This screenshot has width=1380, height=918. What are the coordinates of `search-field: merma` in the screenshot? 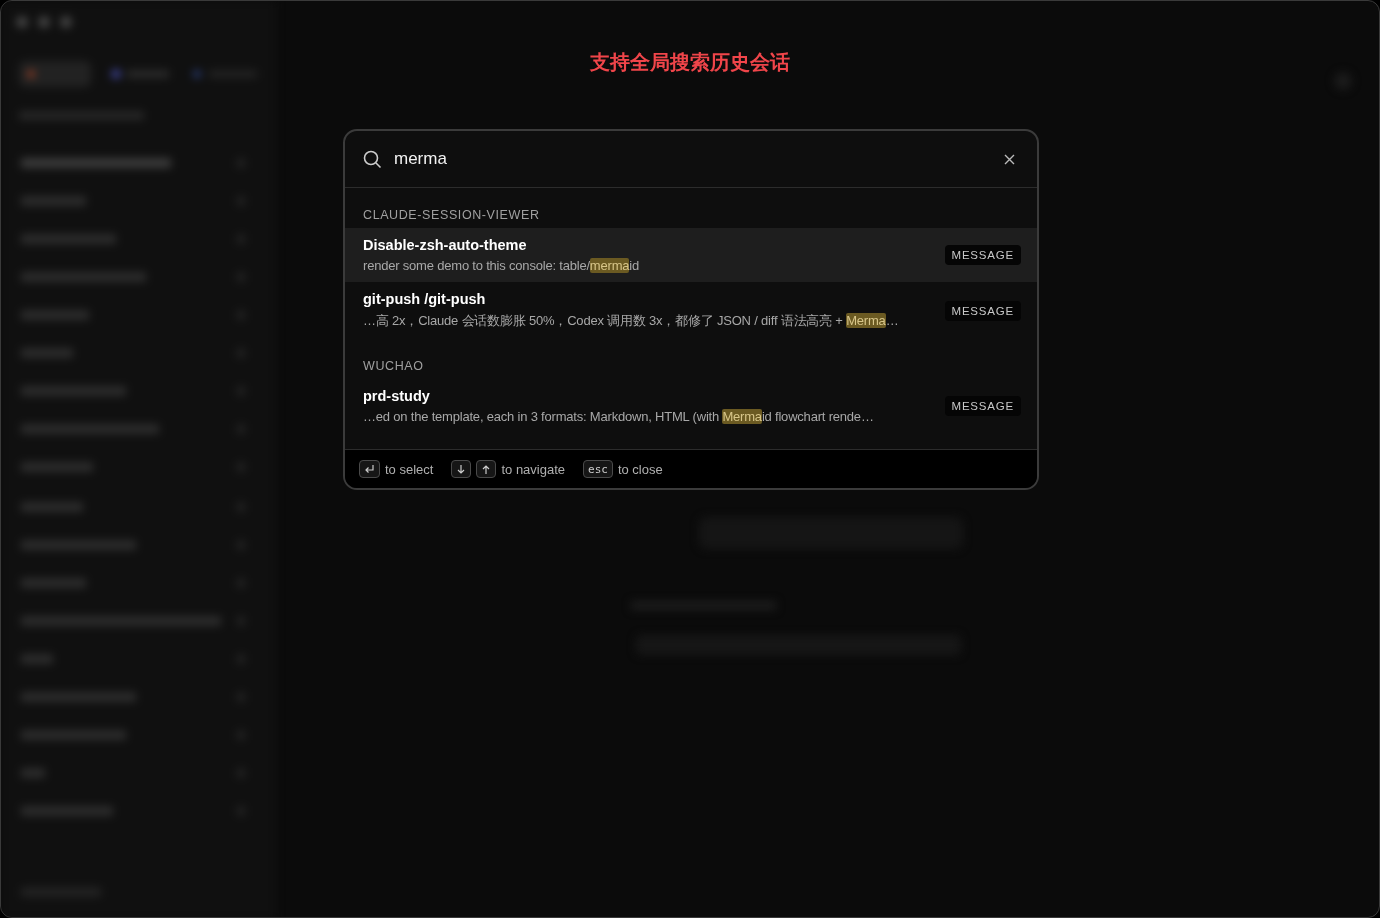 It's located at (691, 159).